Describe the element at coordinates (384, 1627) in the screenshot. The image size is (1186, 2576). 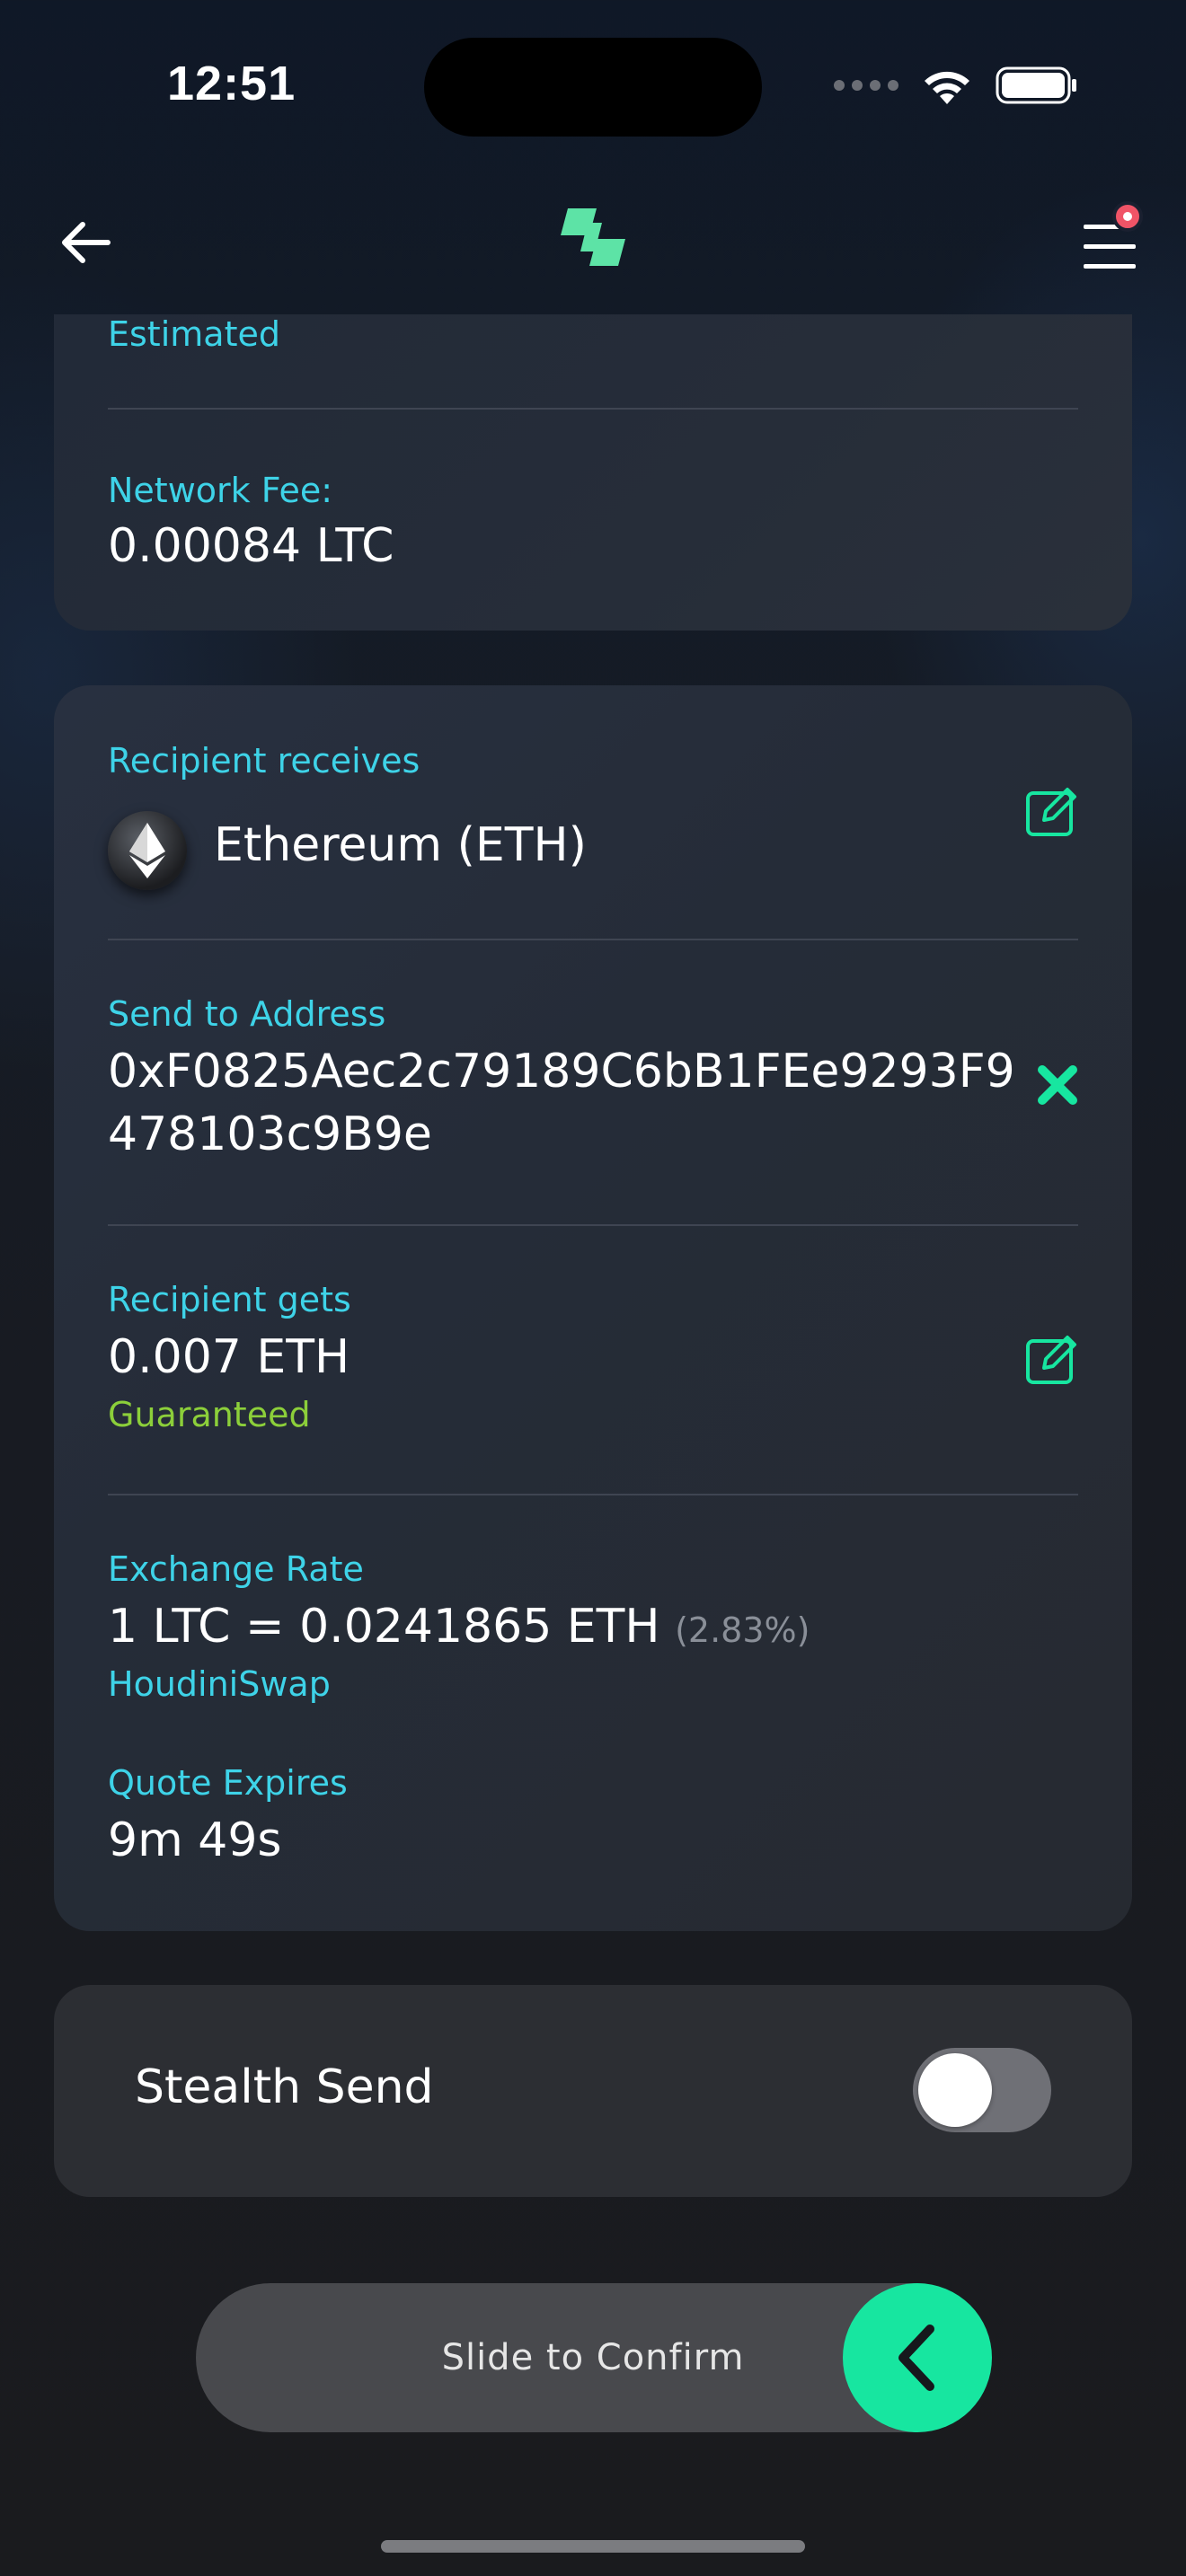
I see `exchange-rate-value: 1 LTC = 0.0241865 ETH` at that location.